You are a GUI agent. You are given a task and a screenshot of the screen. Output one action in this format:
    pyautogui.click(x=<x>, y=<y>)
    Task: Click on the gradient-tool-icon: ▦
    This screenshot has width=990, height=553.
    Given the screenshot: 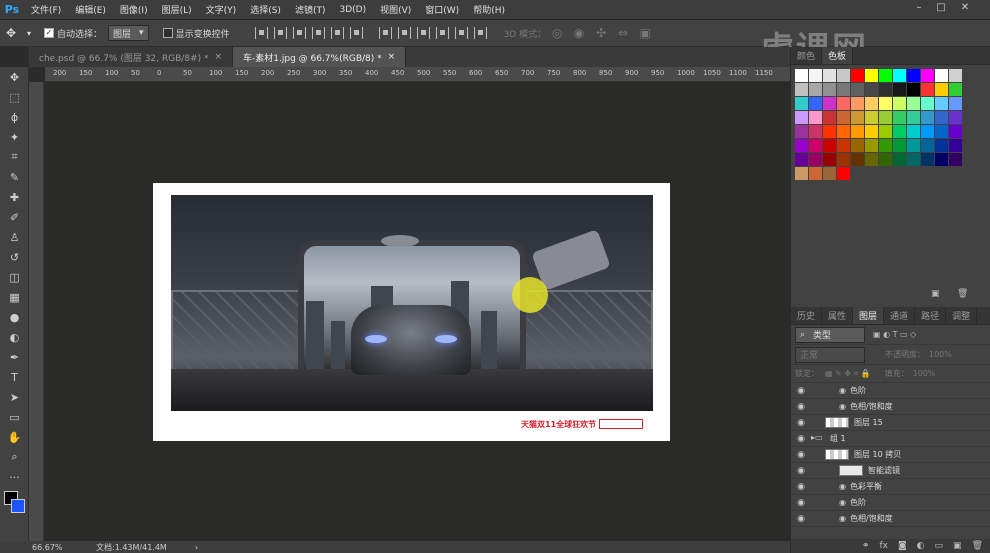 What is the action you would take?
    pyautogui.click(x=14, y=297)
    